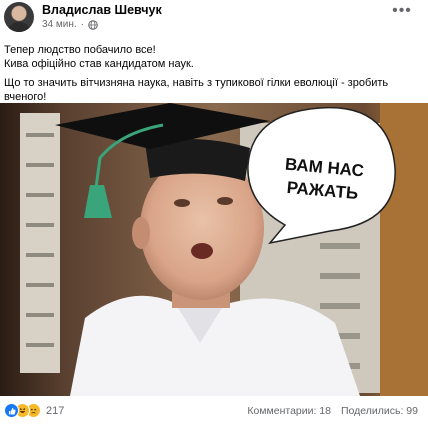  What do you see at coordinates (379, 411) in the screenshot?
I see `shares-count-link: Поделились: 99` at bounding box center [379, 411].